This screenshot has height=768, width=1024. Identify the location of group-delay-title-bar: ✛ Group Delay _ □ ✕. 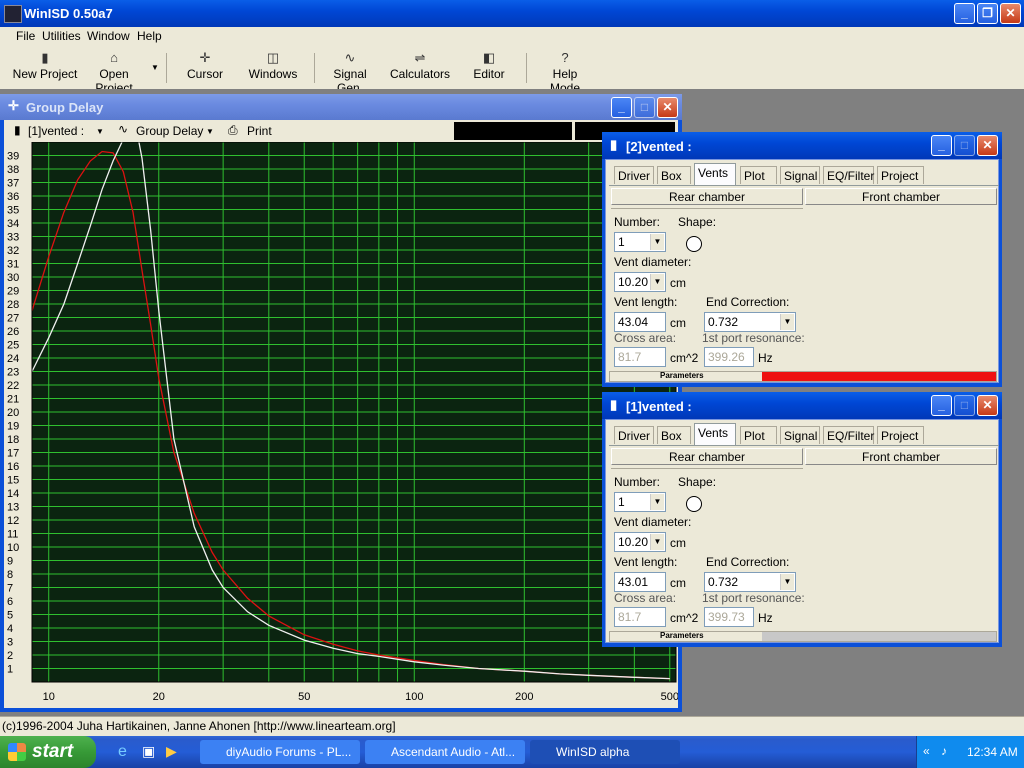
(341, 107).